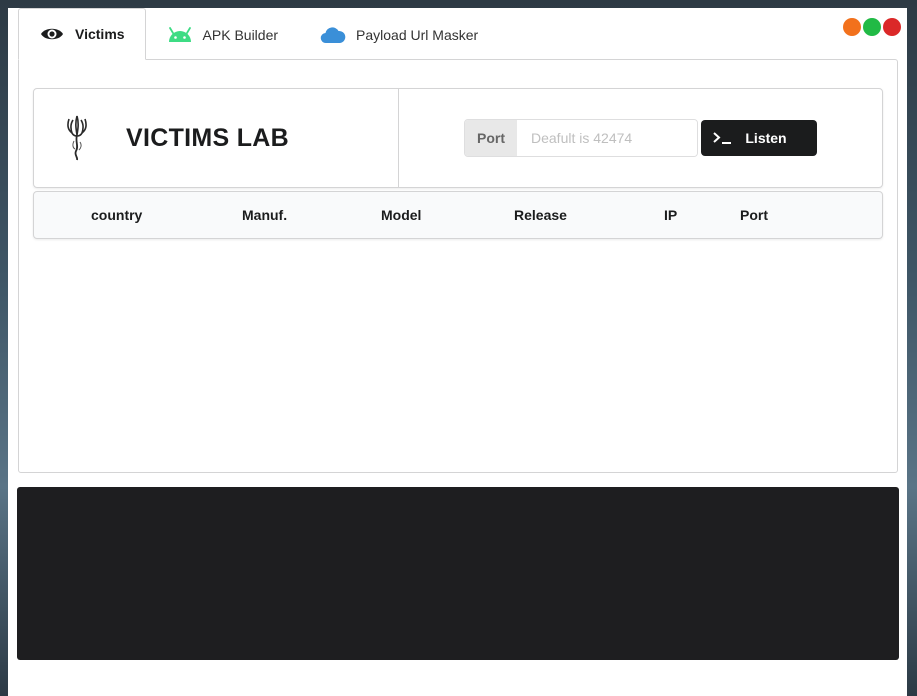 The image size is (917, 696). What do you see at coordinates (208, 137) in the screenshot?
I see `lab-title: VICTIMS LAB` at bounding box center [208, 137].